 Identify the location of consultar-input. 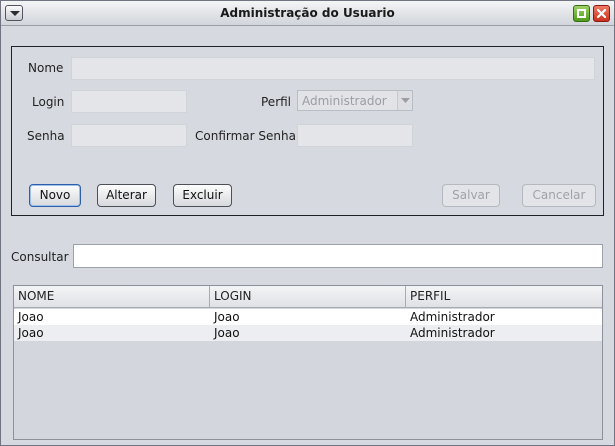
(338, 256).